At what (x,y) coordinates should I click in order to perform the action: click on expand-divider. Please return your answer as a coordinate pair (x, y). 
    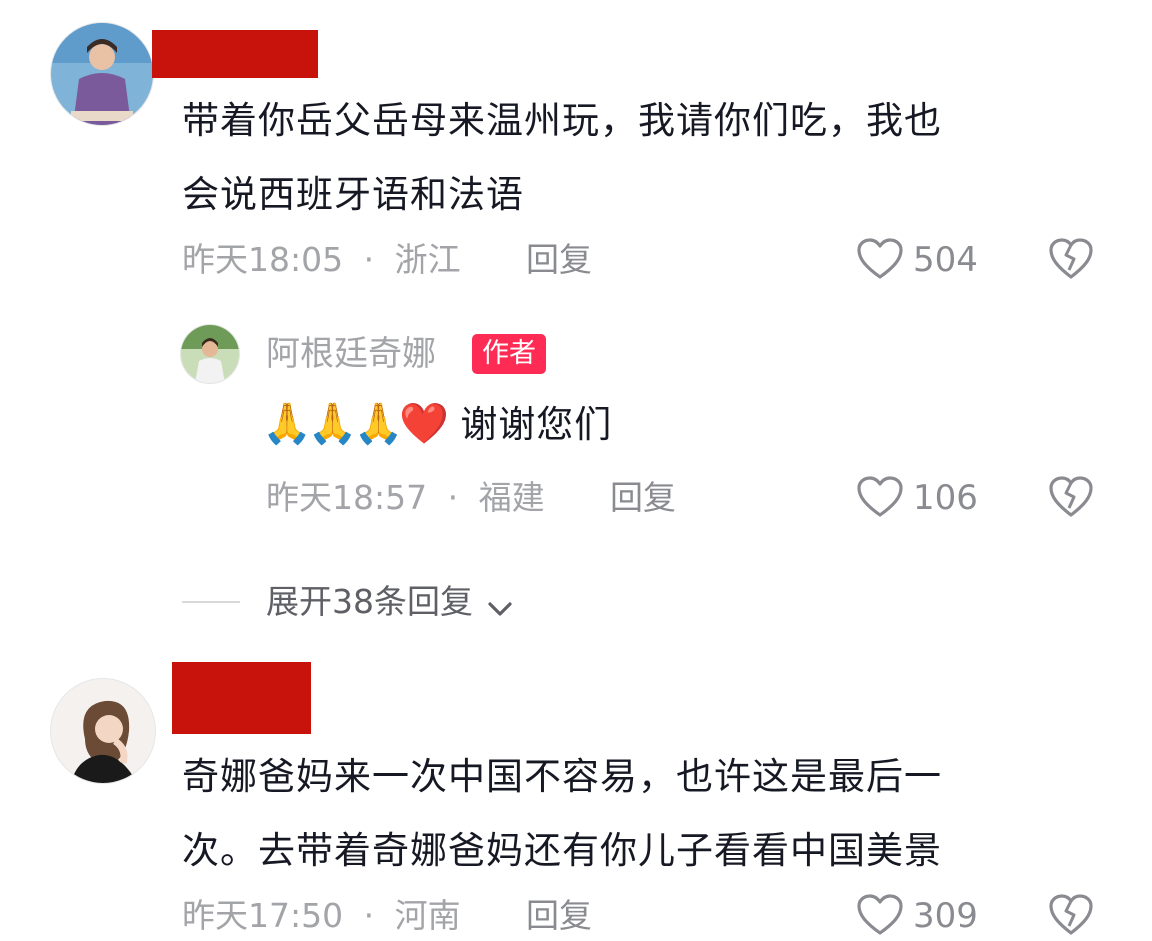
    Looking at the image, I should click on (211, 602).